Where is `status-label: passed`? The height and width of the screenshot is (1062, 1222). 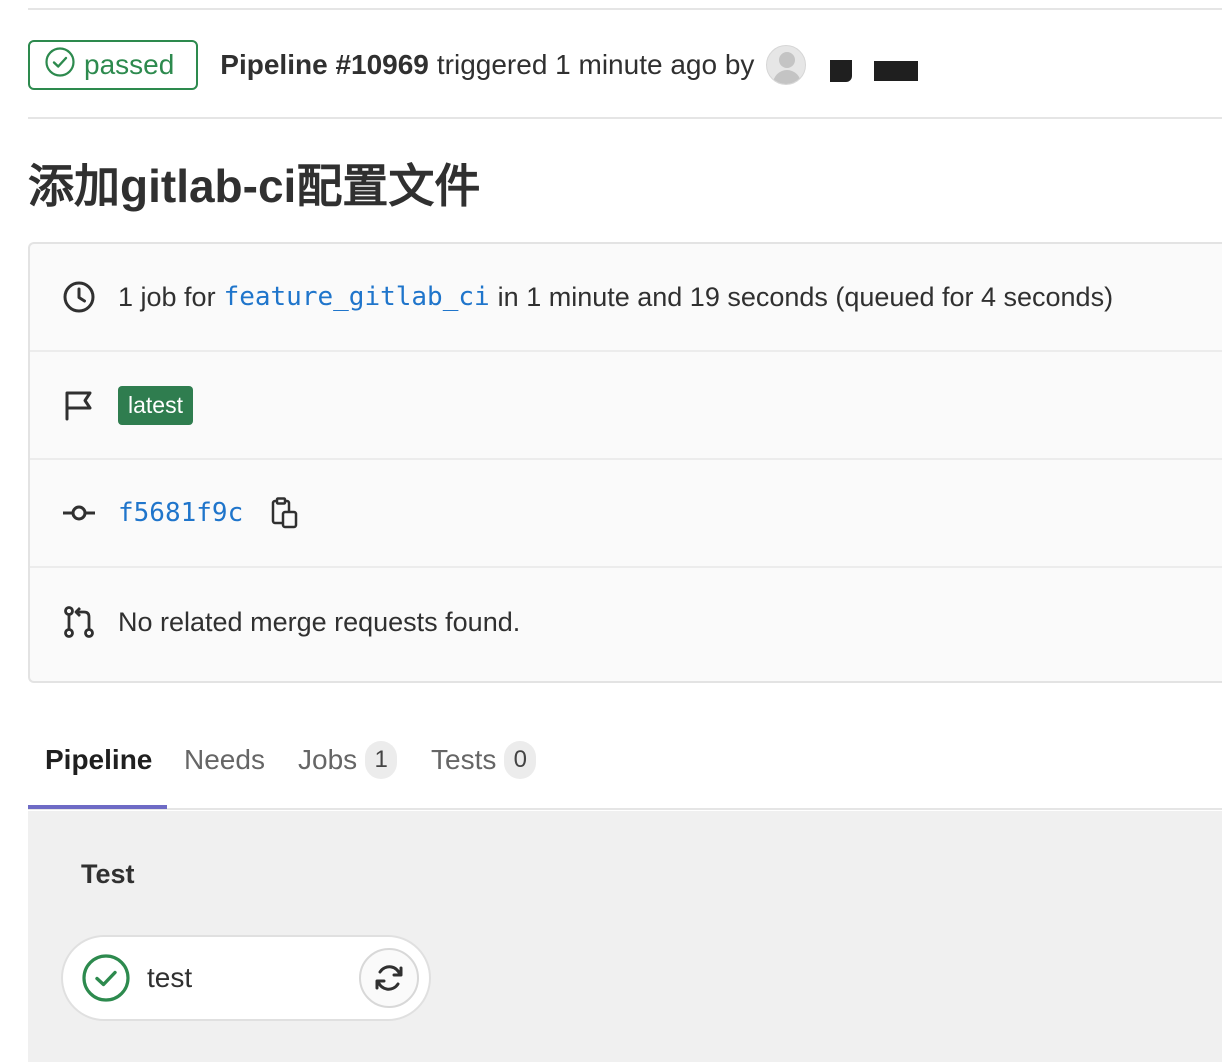
status-label: passed is located at coordinates (129, 64).